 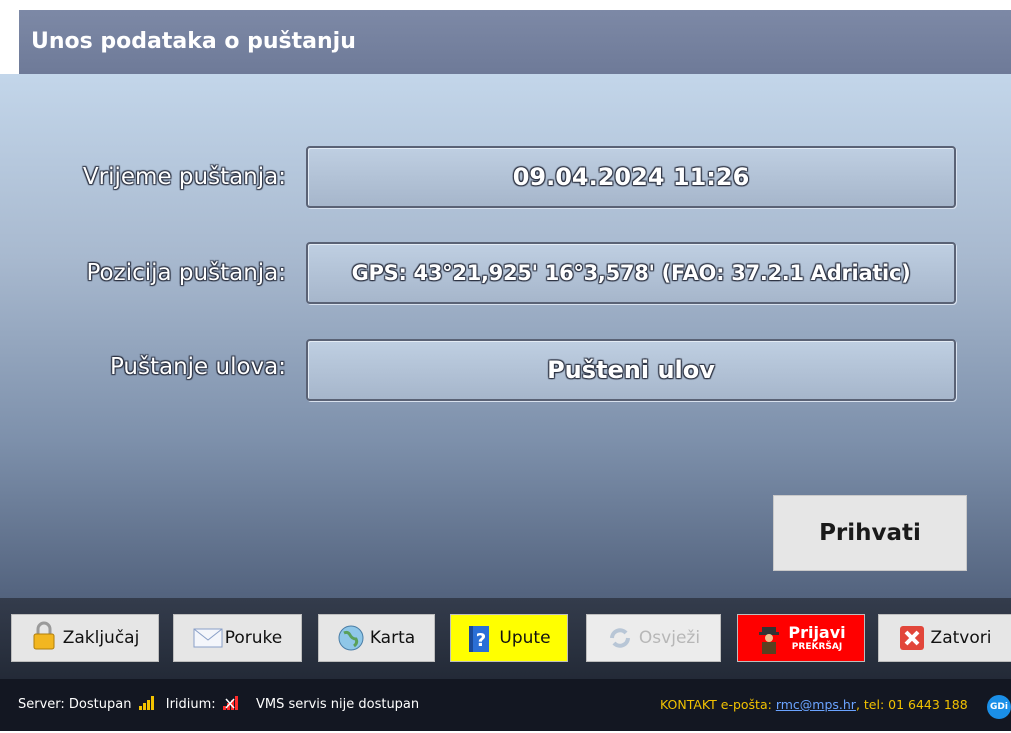 What do you see at coordinates (870, 533) in the screenshot?
I see `accept-button: Prihvati` at bounding box center [870, 533].